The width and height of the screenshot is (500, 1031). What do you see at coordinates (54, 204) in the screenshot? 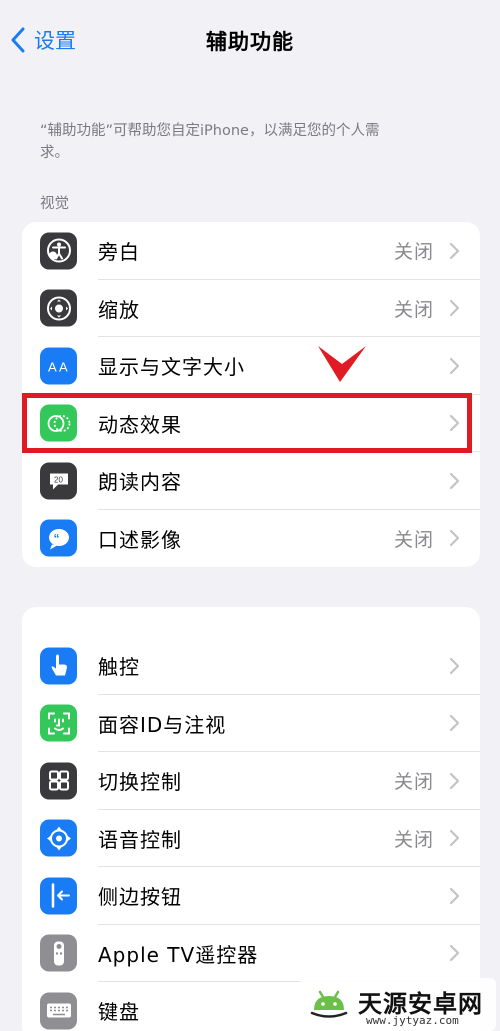
I see `section-header-vision: 视觉` at bounding box center [54, 204].